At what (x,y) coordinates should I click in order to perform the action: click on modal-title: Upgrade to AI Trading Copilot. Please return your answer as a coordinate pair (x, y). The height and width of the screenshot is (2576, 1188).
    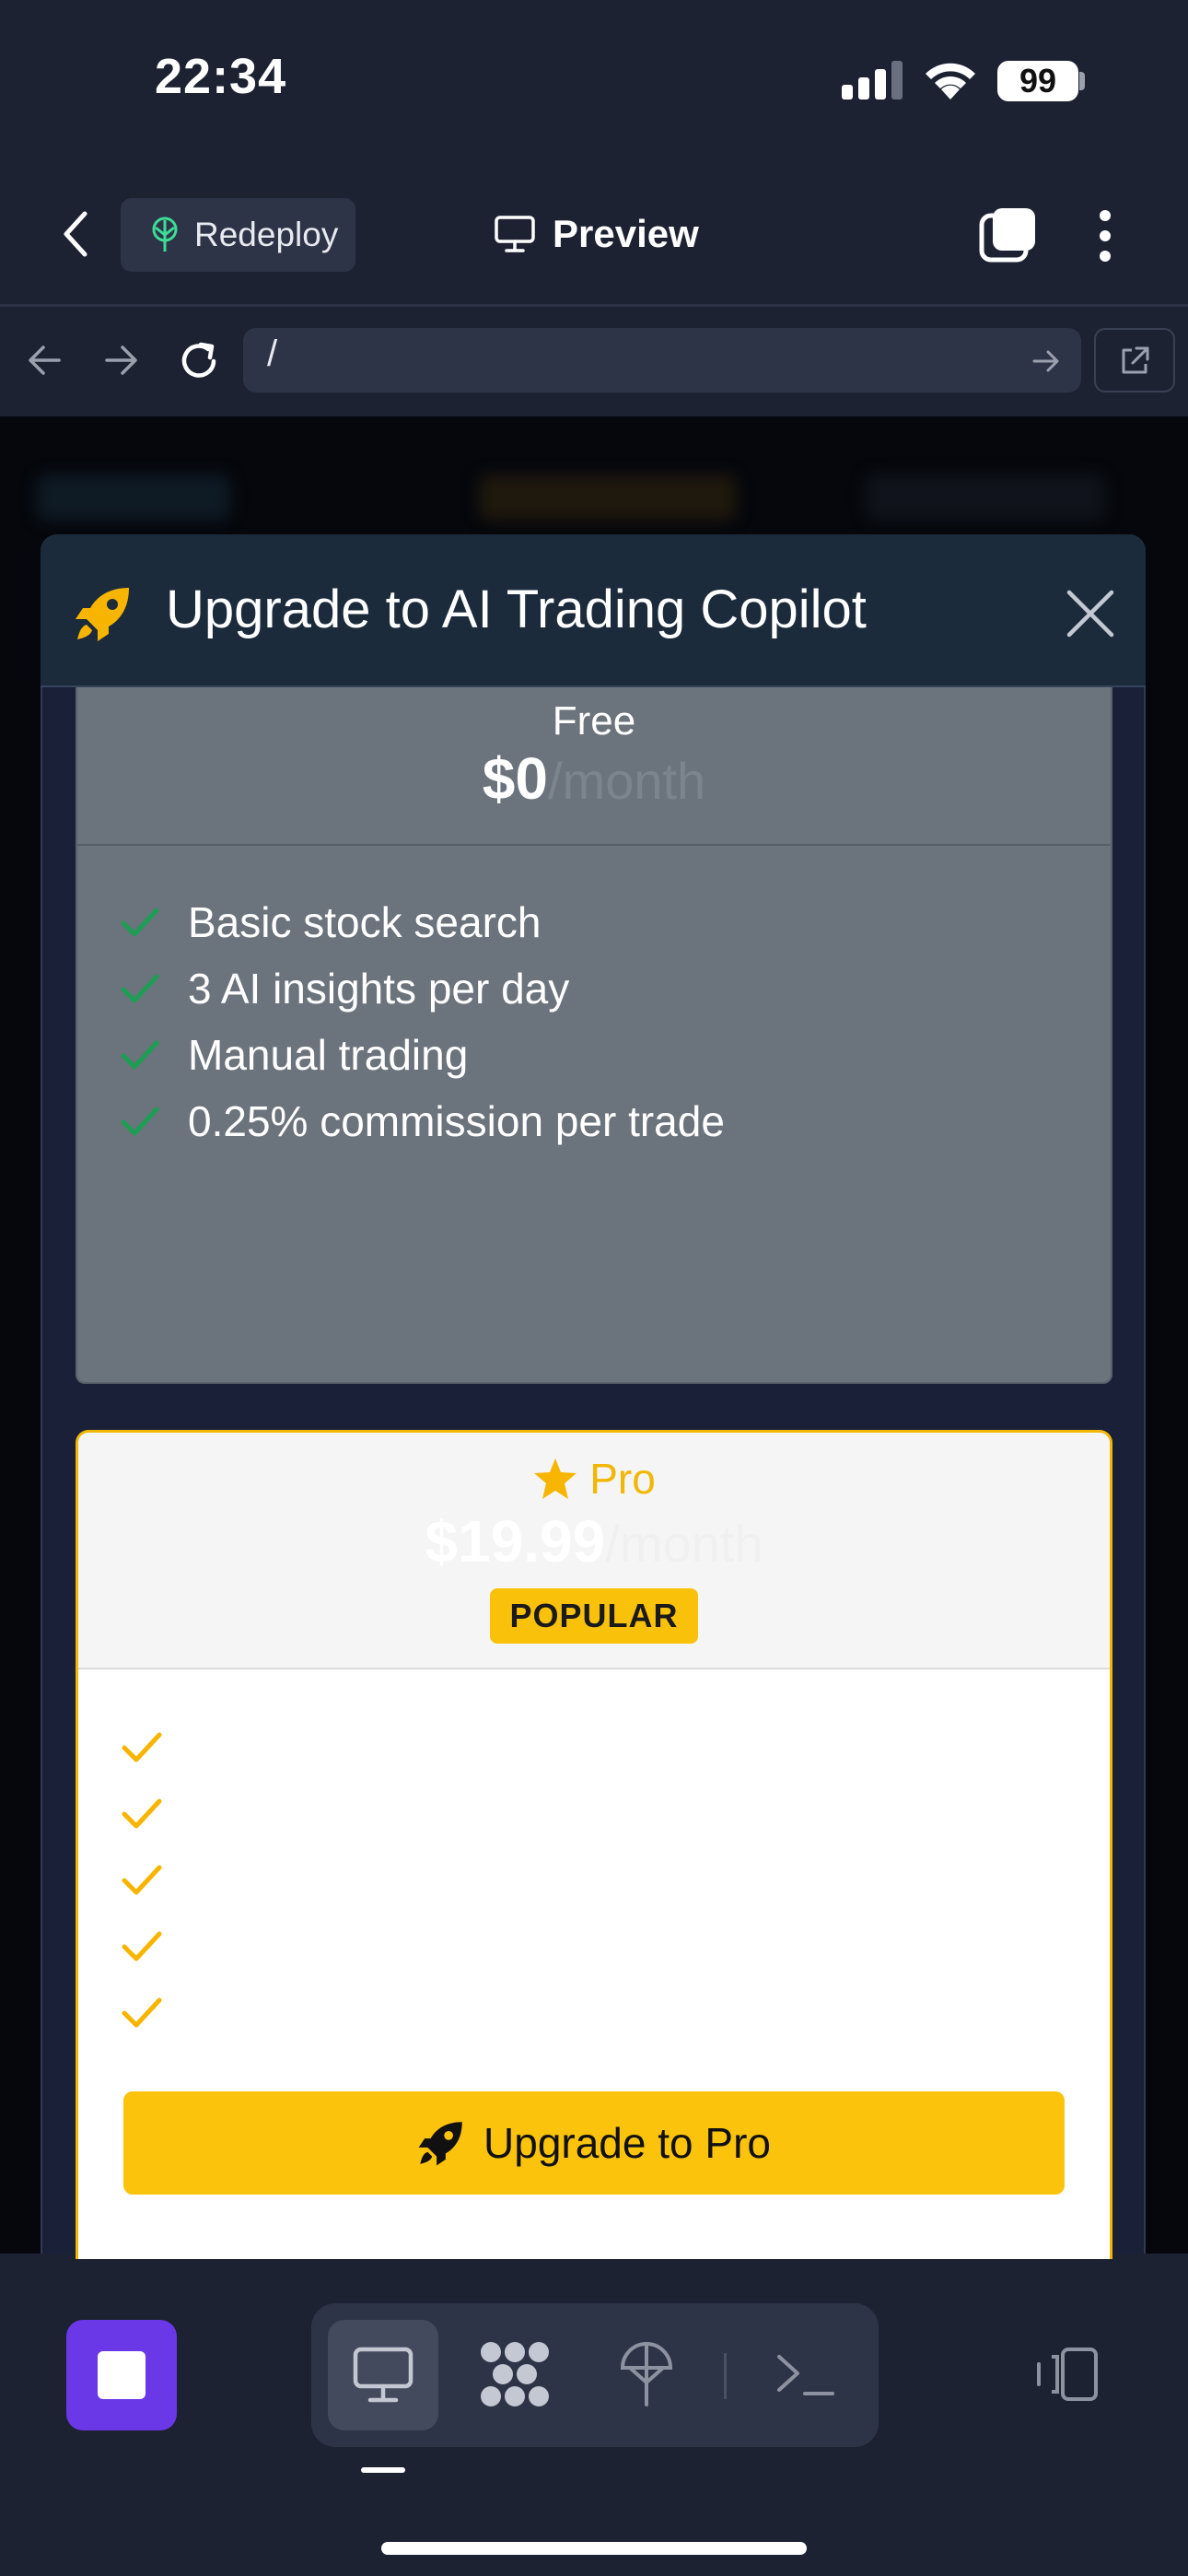
    Looking at the image, I should click on (516, 609).